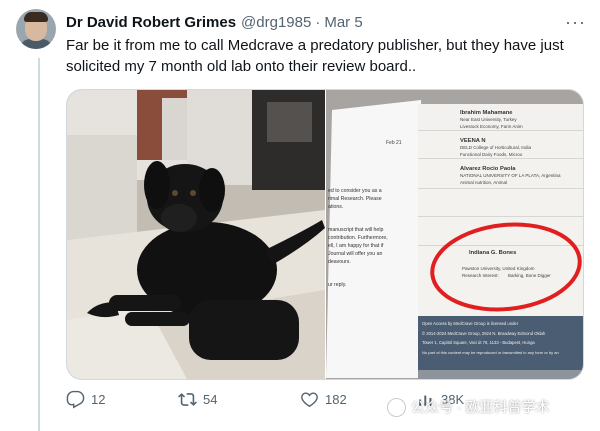  I want to click on watermark-icon, so click(396, 407).